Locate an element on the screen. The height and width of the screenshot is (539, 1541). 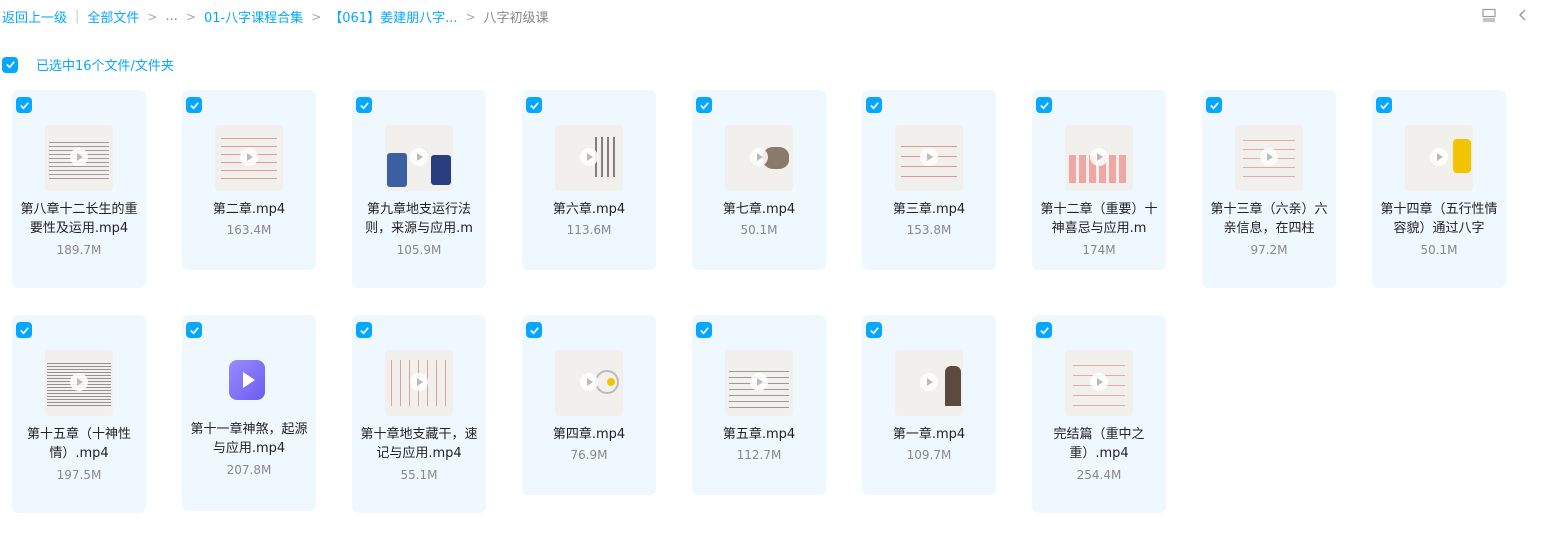
file-name: 第十三章（六亲）六亲信息，在四柱 is located at coordinates (1269, 219).